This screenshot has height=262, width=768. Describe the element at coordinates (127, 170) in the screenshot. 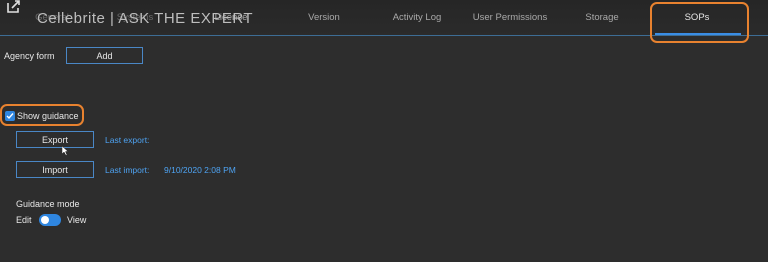

I see `last-import-label: Last import:` at that location.